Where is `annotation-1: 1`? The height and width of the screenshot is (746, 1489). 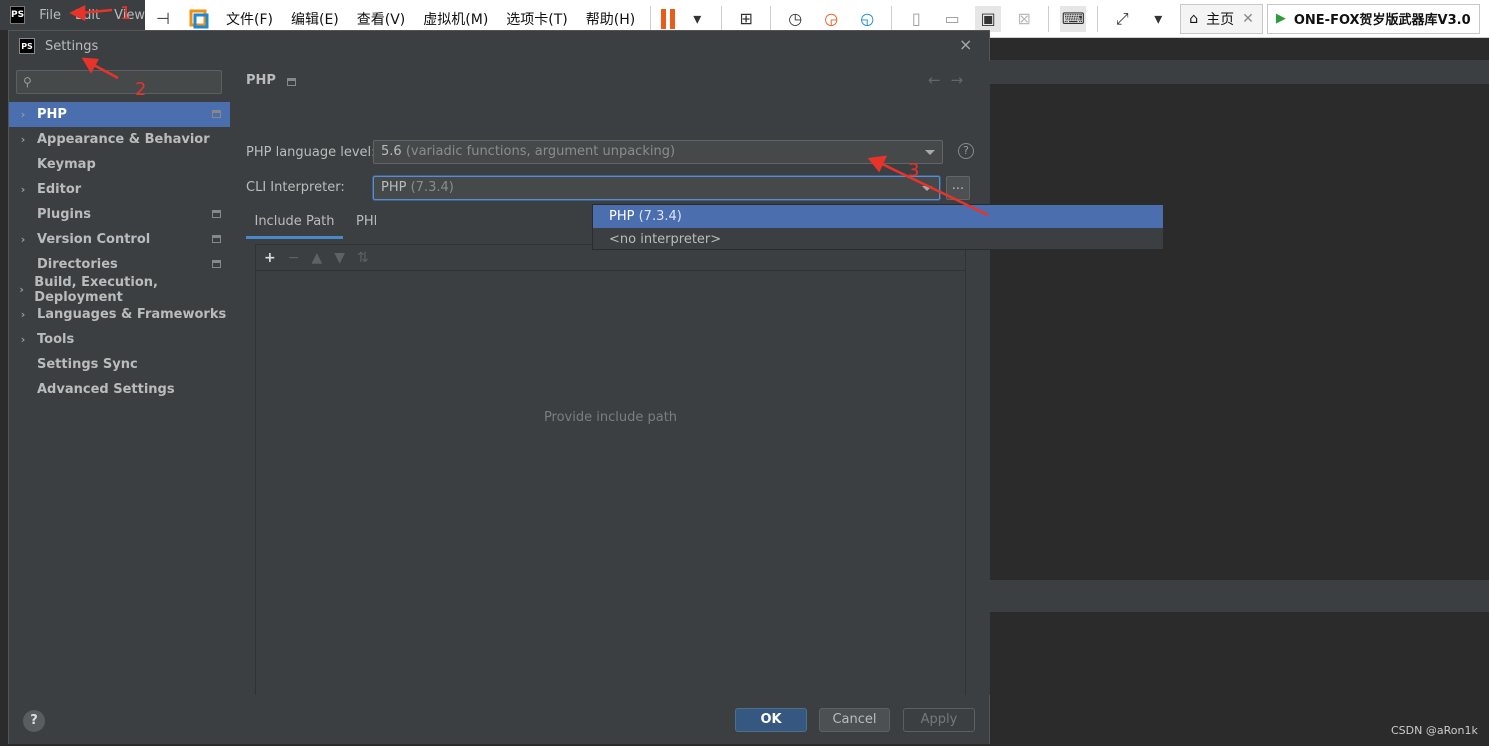
annotation-1: 1 is located at coordinates (126, 13).